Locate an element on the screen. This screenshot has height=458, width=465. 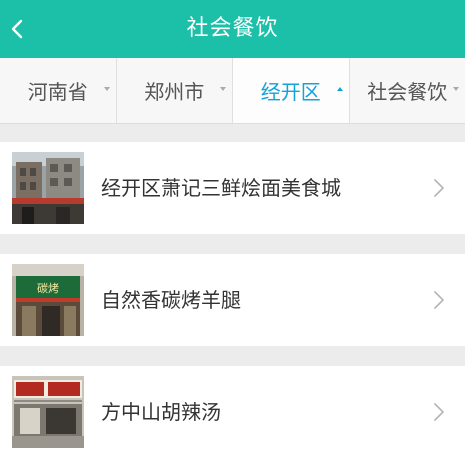
page-title: 社会餐饮 is located at coordinates (232, 29).